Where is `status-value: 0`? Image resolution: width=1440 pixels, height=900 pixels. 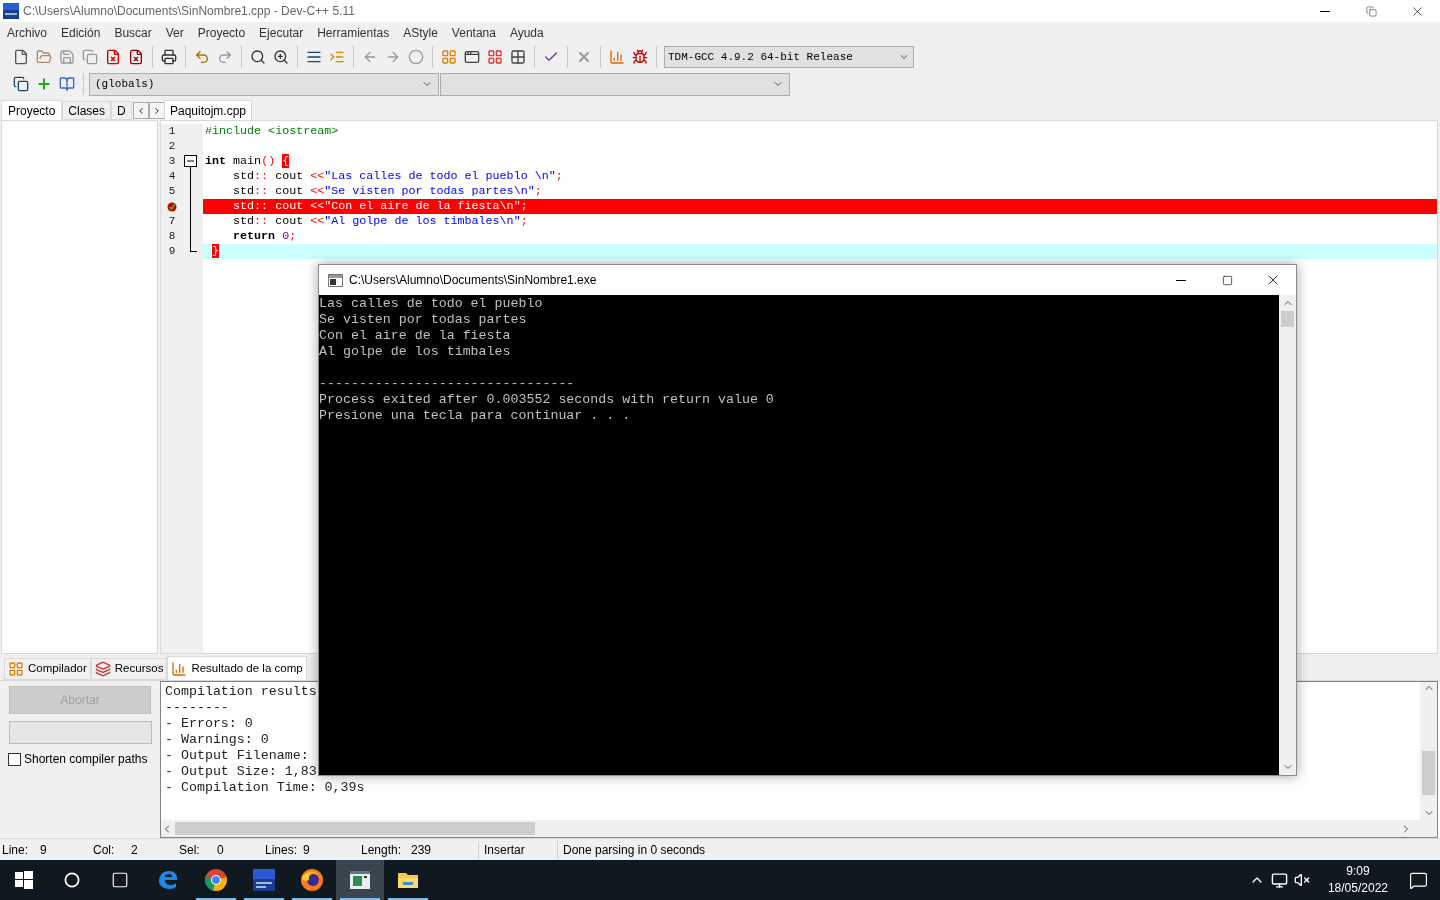
status-value: 0 is located at coordinates (220, 850).